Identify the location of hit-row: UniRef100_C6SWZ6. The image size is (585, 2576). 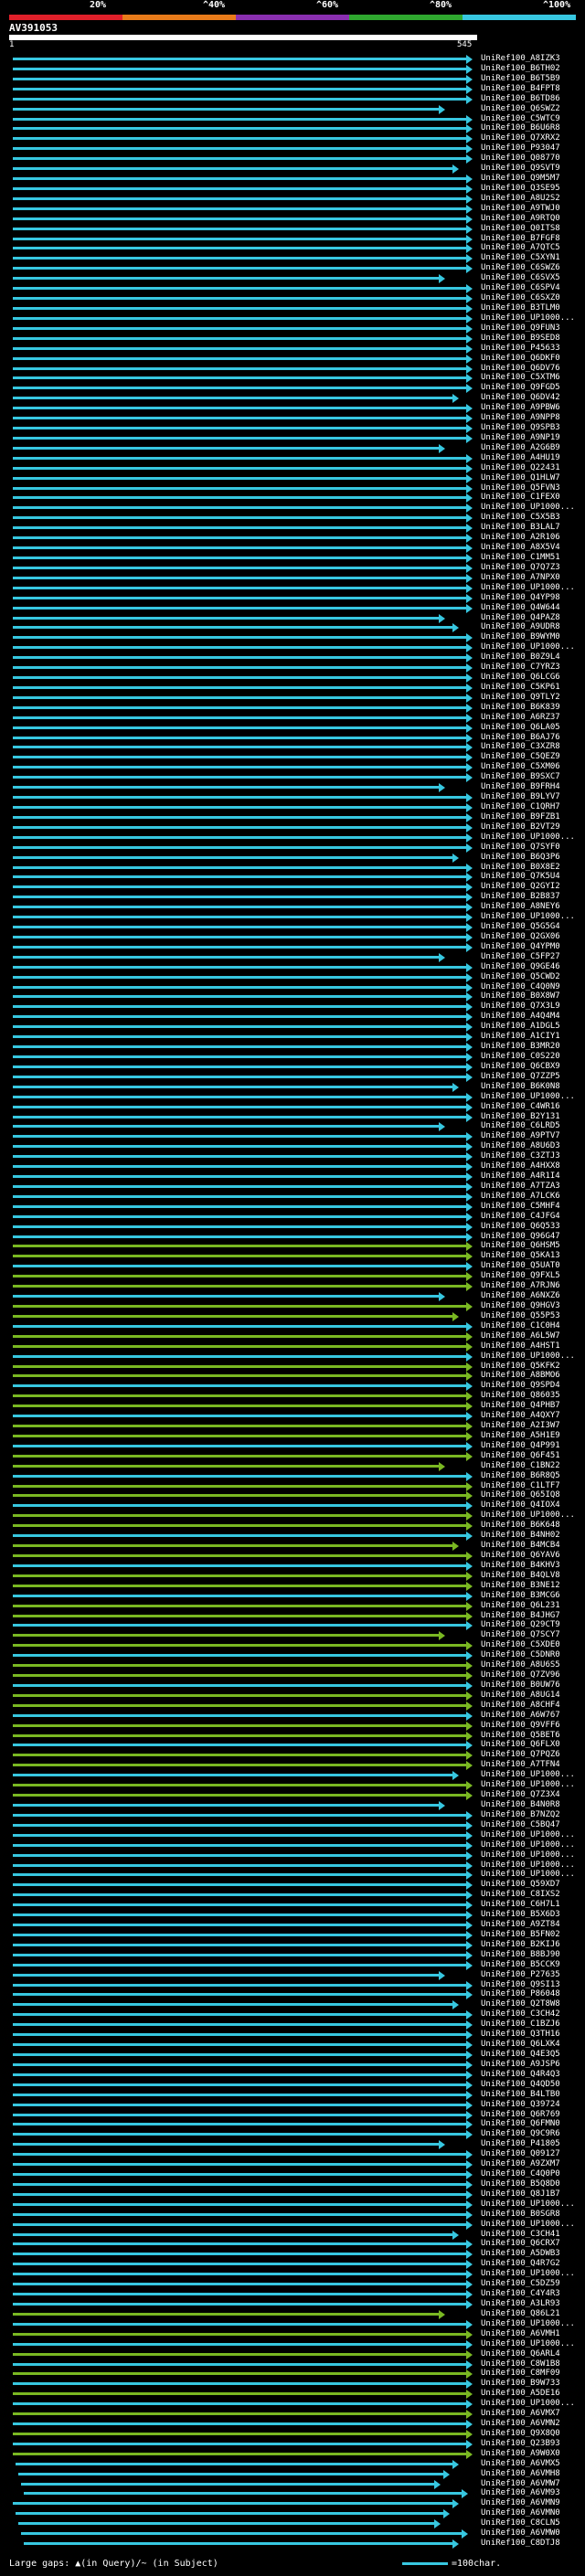
(293, 268).